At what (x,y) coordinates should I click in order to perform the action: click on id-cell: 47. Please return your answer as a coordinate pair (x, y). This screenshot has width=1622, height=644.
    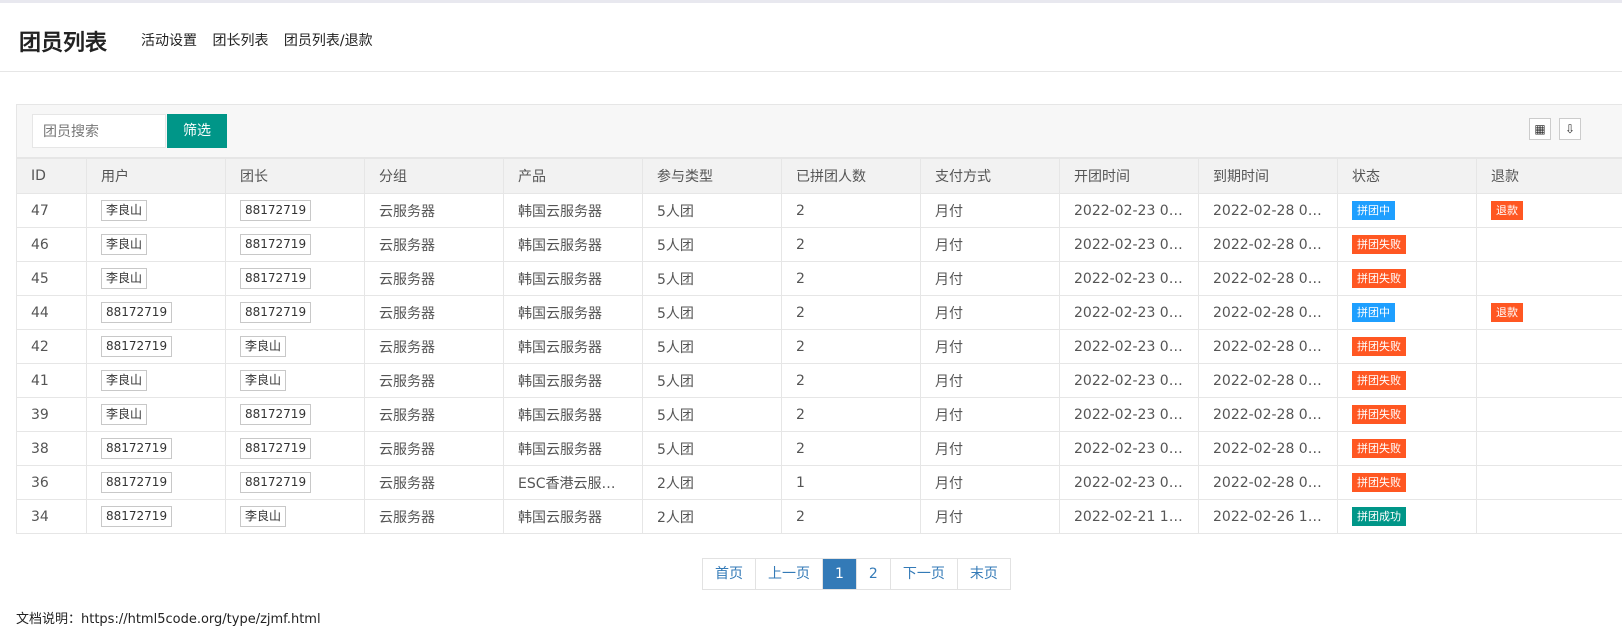
    Looking at the image, I should click on (51, 210).